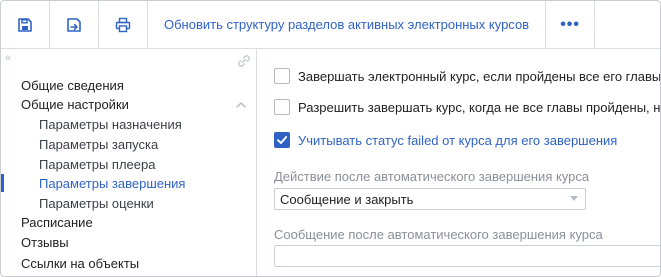 This screenshot has width=661, height=277. What do you see at coordinates (72, 86) in the screenshot?
I see `sidebar-item-general-info: Общие сведения` at bounding box center [72, 86].